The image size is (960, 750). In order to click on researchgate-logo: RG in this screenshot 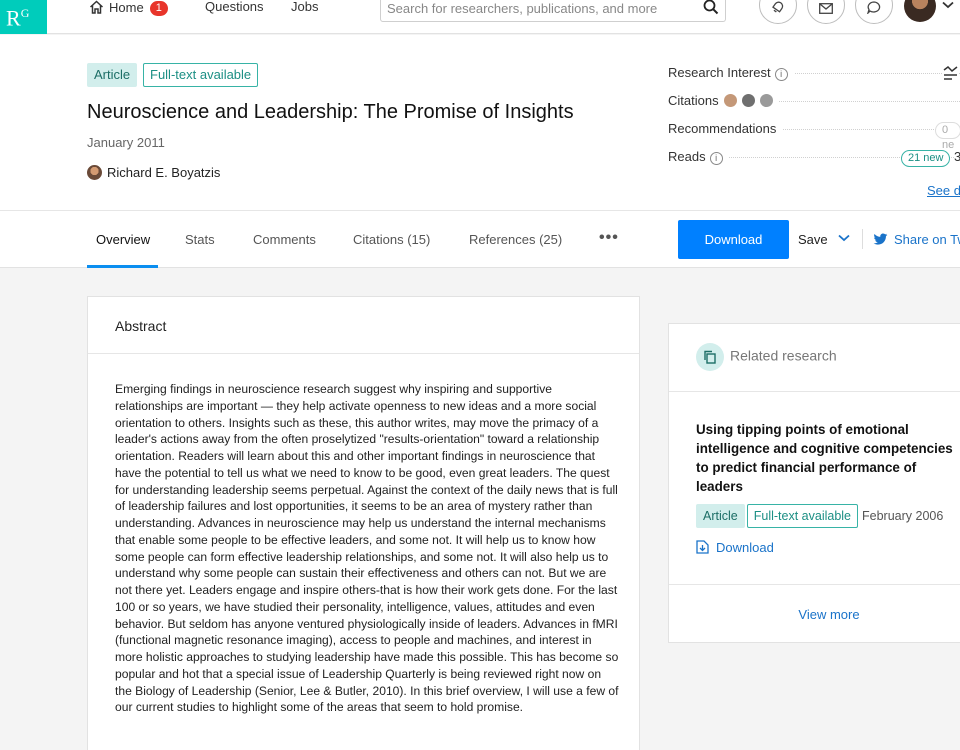, I will do `click(23, 17)`.